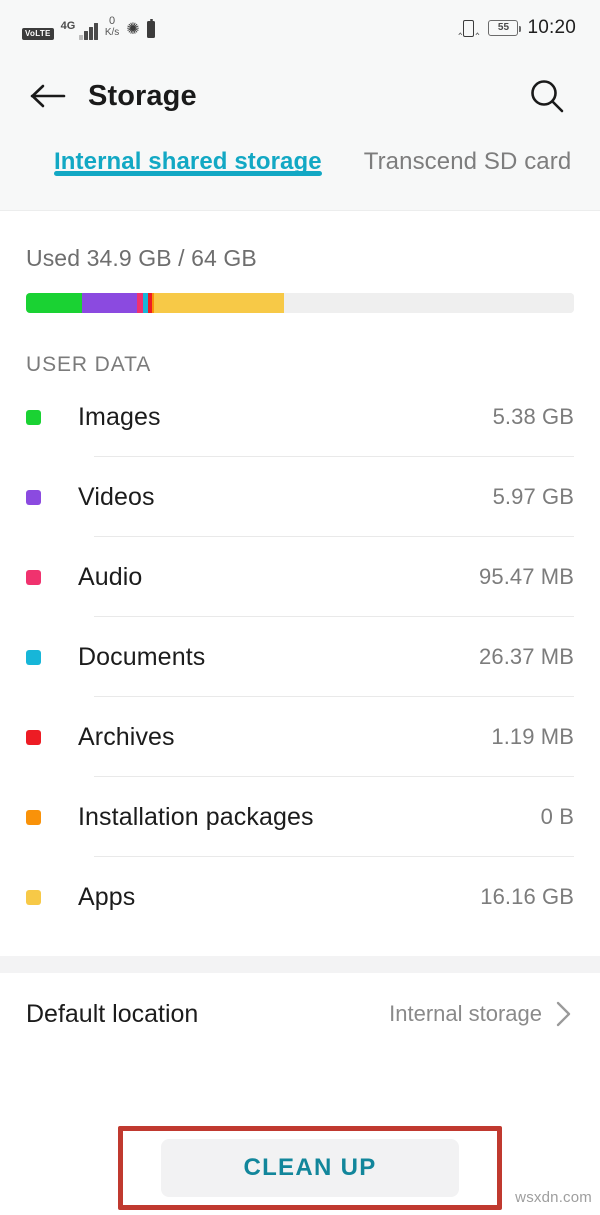  What do you see at coordinates (467, 161) in the screenshot?
I see `tab-label: Transcend SD card` at bounding box center [467, 161].